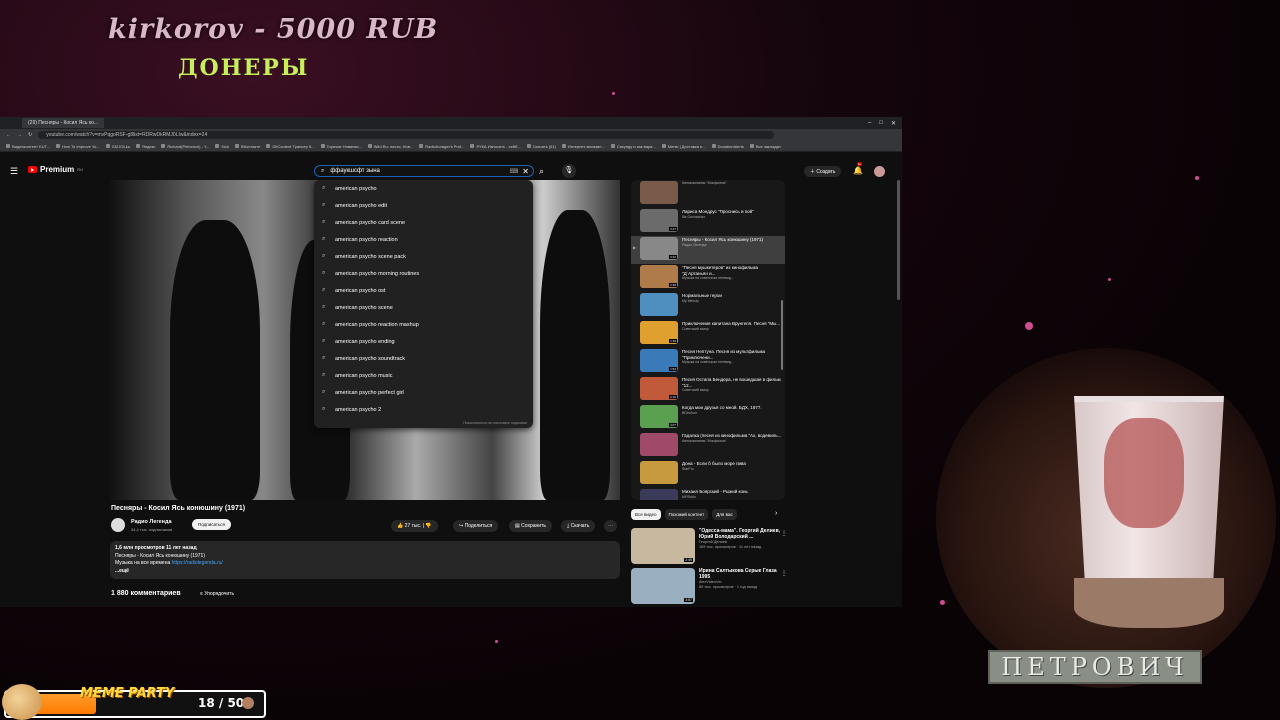 Image resolution: width=1280 pixels, height=720 pixels. Describe the element at coordinates (423, 205) in the screenshot. I see `suggestion-item: ⌕ american psycho edit` at that location.